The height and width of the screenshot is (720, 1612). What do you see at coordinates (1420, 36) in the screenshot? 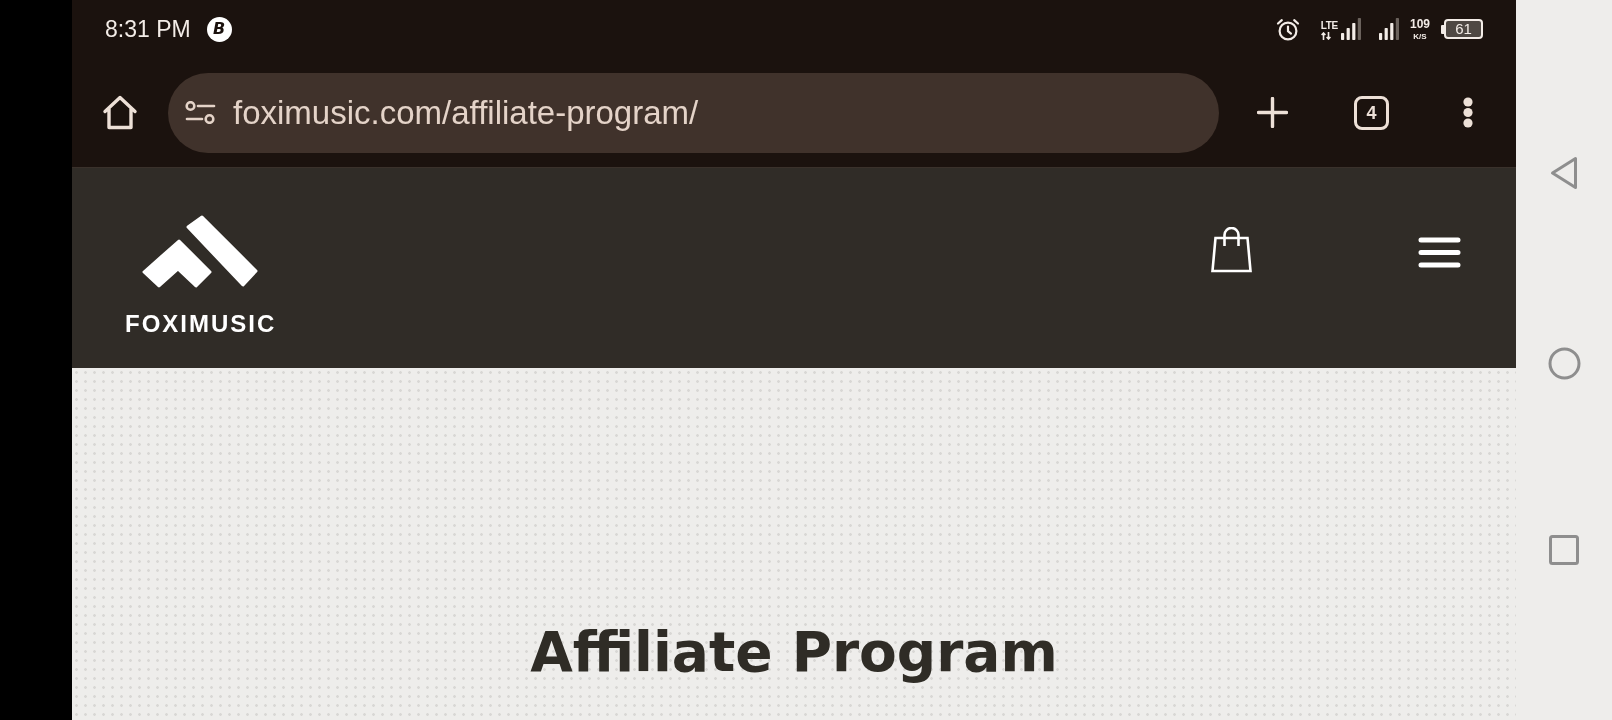
I see `network-speed-unit: K/S` at bounding box center [1420, 36].